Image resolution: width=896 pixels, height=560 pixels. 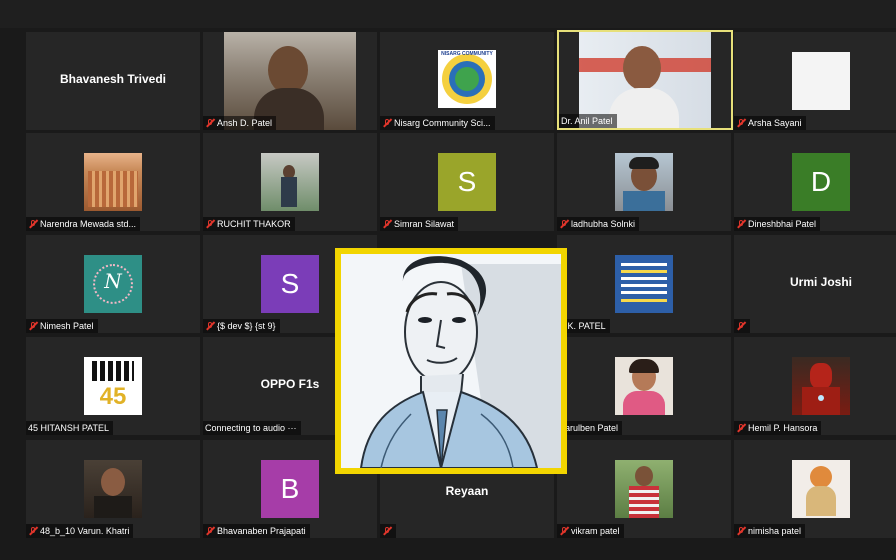 What do you see at coordinates (775, 123) in the screenshot?
I see `participant-name: Arsha Sayani` at bounding box center [775, 123].